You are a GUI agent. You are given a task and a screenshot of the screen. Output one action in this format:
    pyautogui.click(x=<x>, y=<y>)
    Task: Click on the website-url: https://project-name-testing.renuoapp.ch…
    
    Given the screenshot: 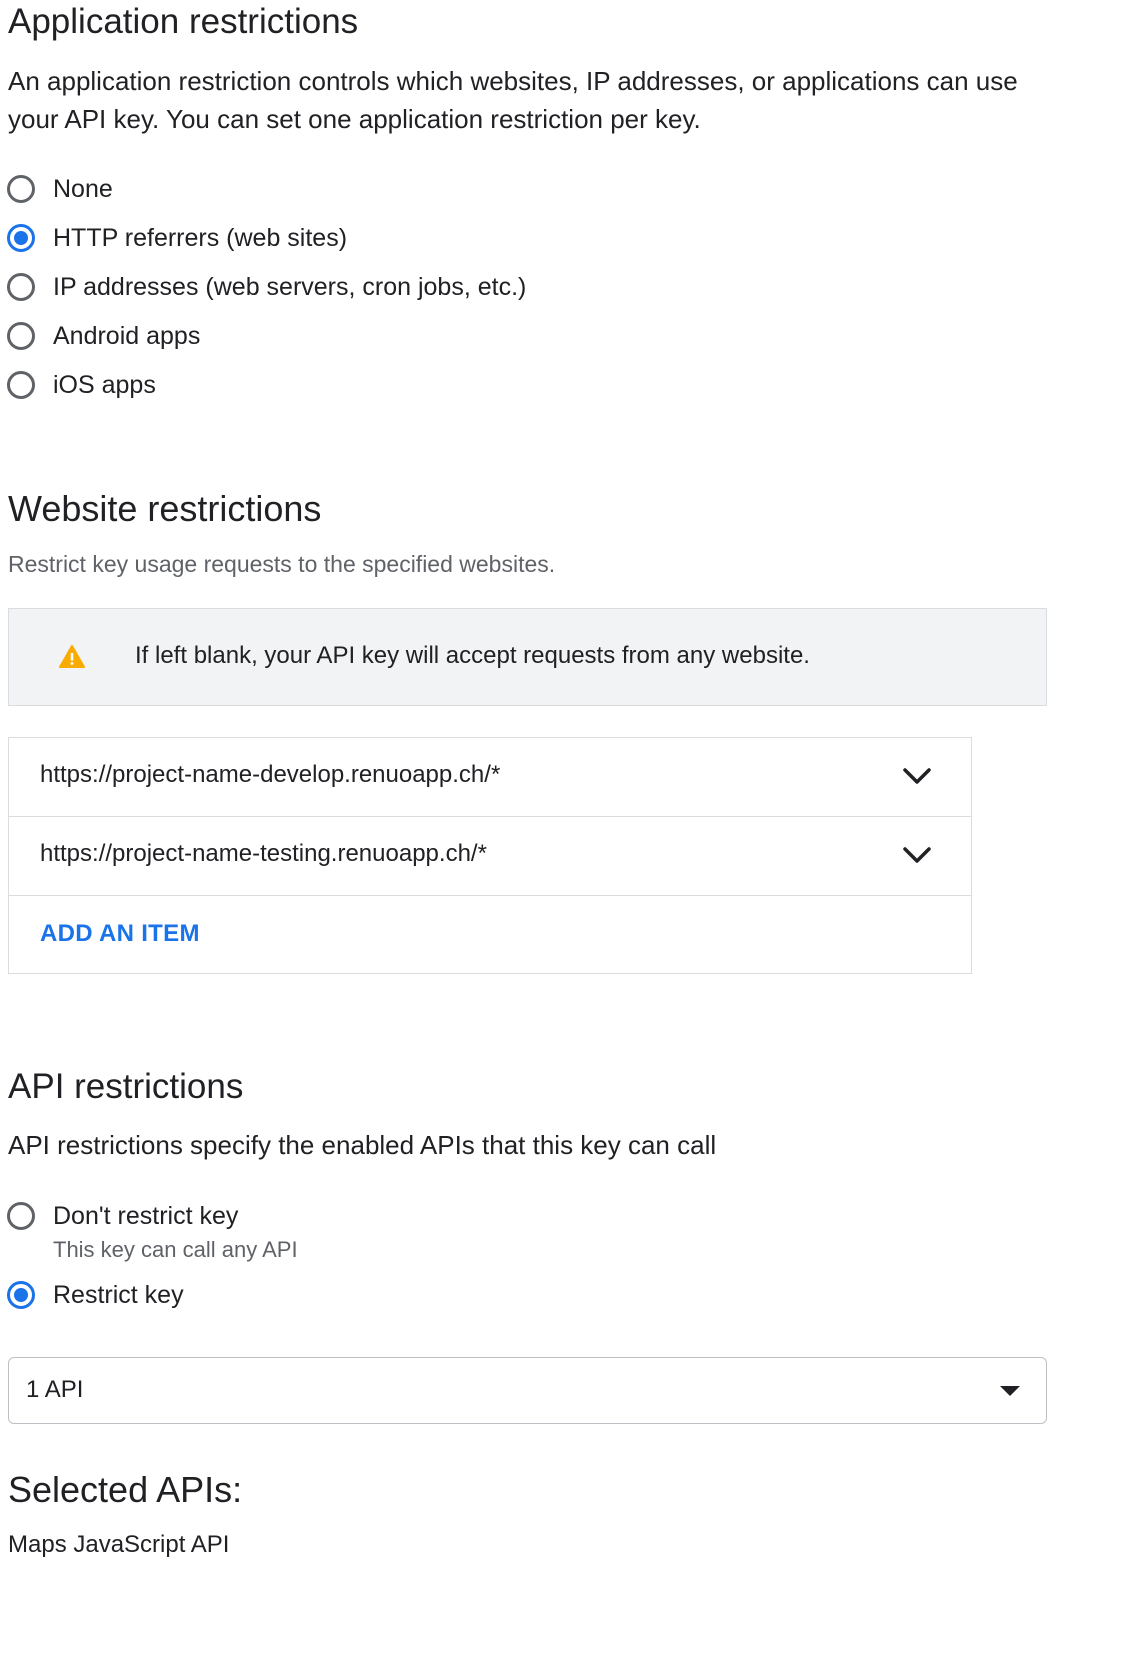 What is the action you would take?
    pyautogui.click(x=263, y=853)
    